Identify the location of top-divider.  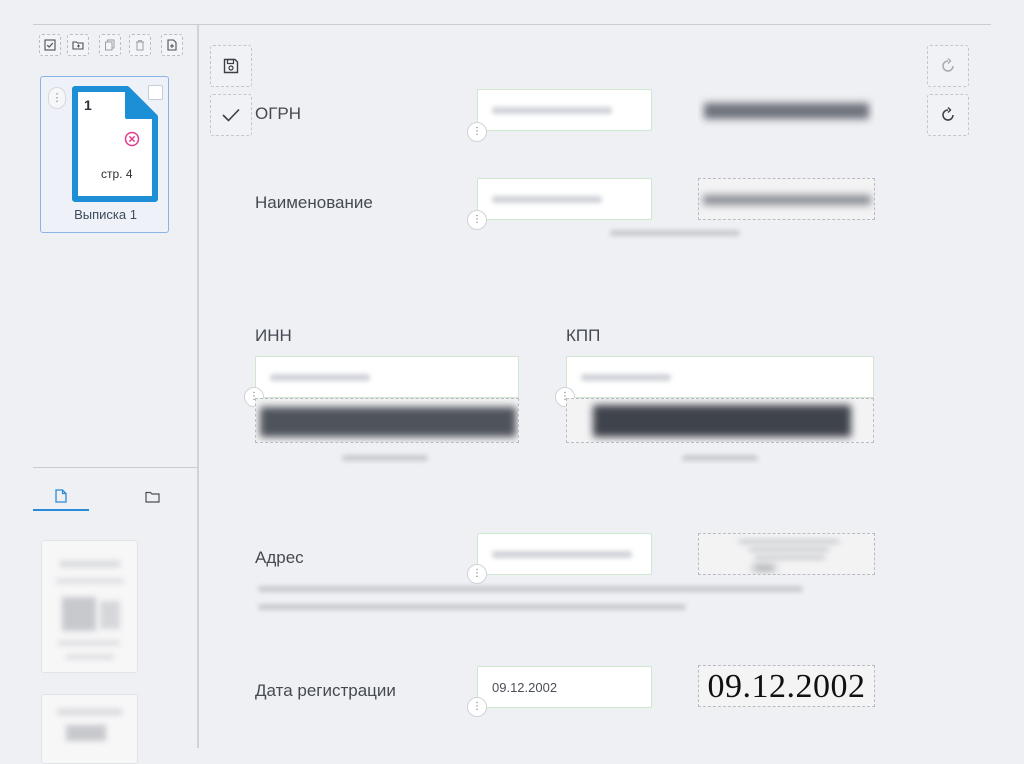
(512, 24).